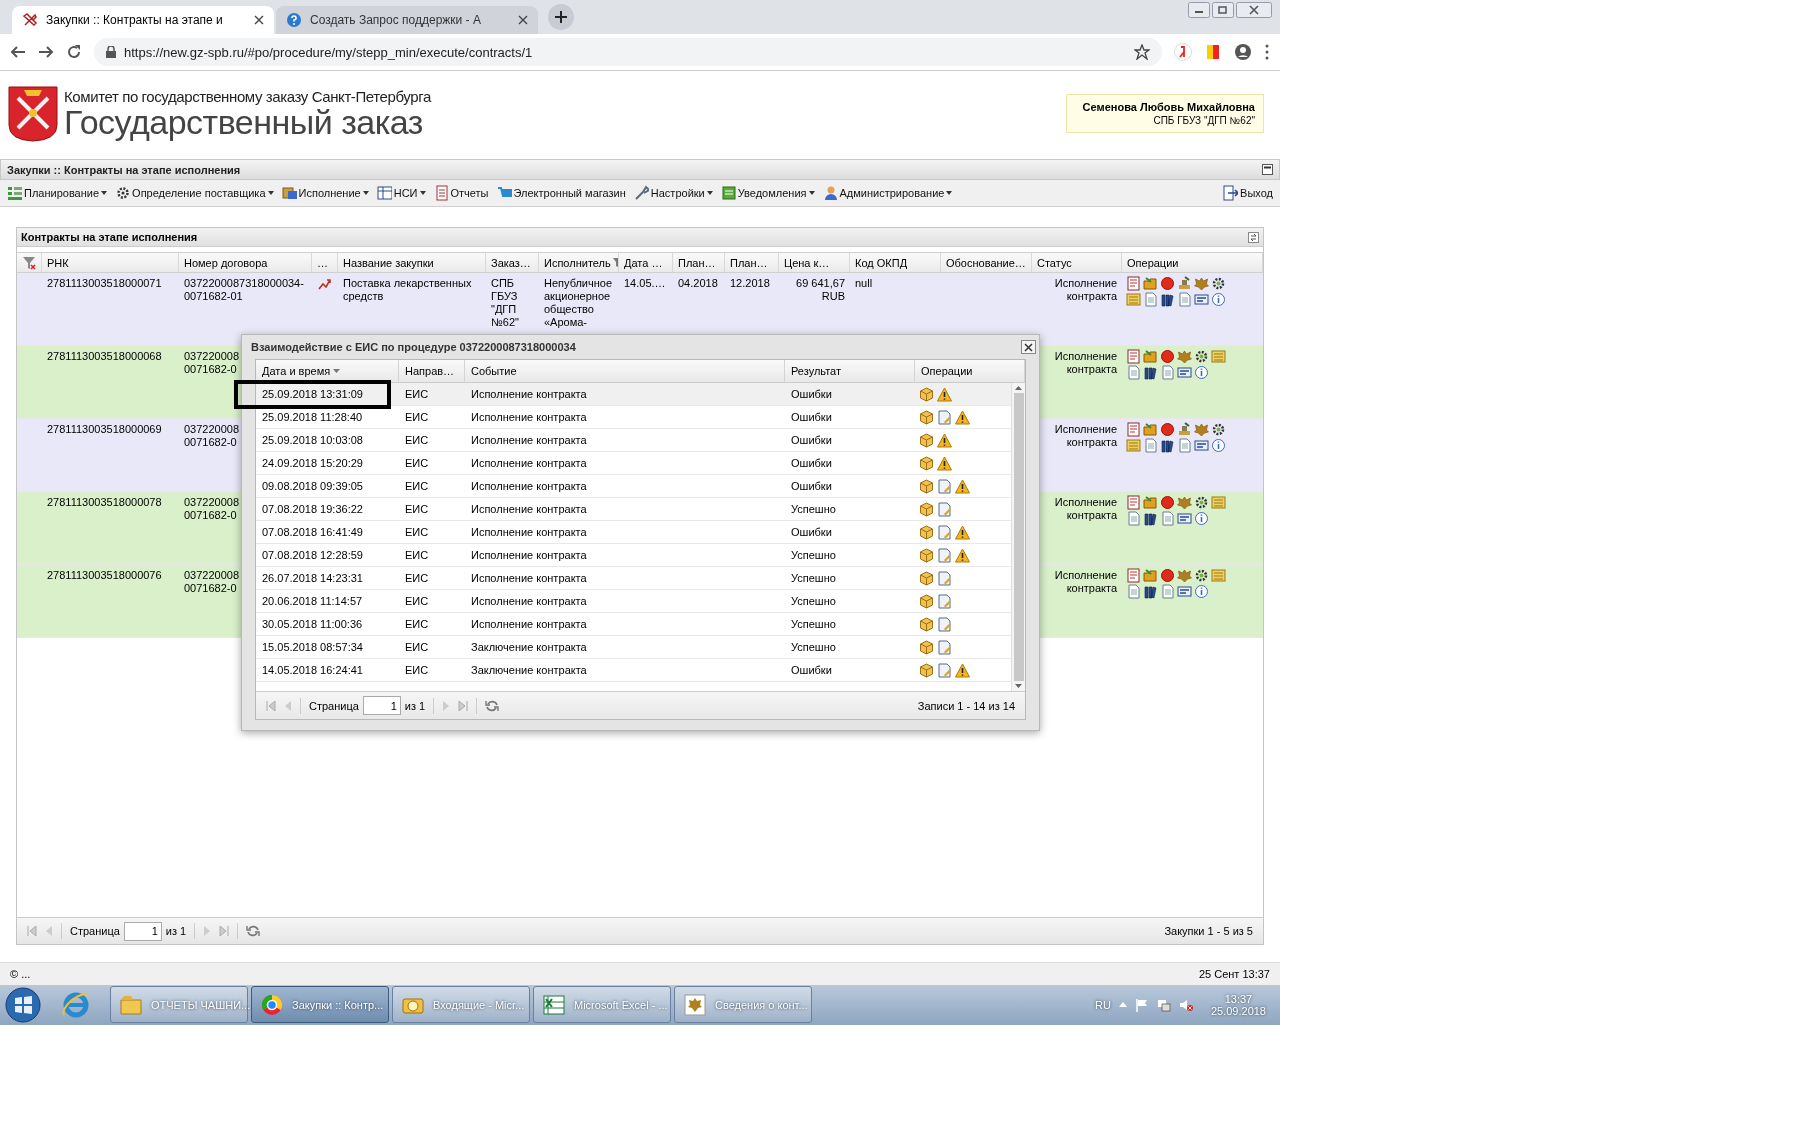  What do you see at coordinates (633, 556) in the screenshot?
I see `table-row: 07.08.2018 12:28:59 ЕИС Исполнение контракта Успешно` at bounding box center [633, 556].